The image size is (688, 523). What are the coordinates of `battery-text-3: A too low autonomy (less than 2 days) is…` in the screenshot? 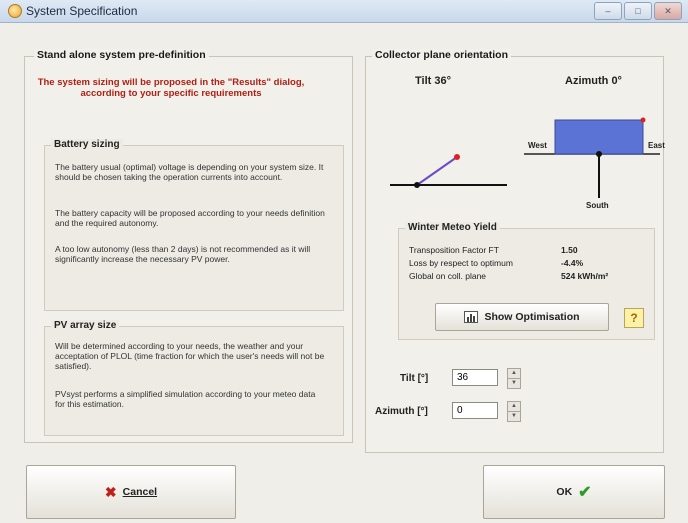 It's located at (183, 254).